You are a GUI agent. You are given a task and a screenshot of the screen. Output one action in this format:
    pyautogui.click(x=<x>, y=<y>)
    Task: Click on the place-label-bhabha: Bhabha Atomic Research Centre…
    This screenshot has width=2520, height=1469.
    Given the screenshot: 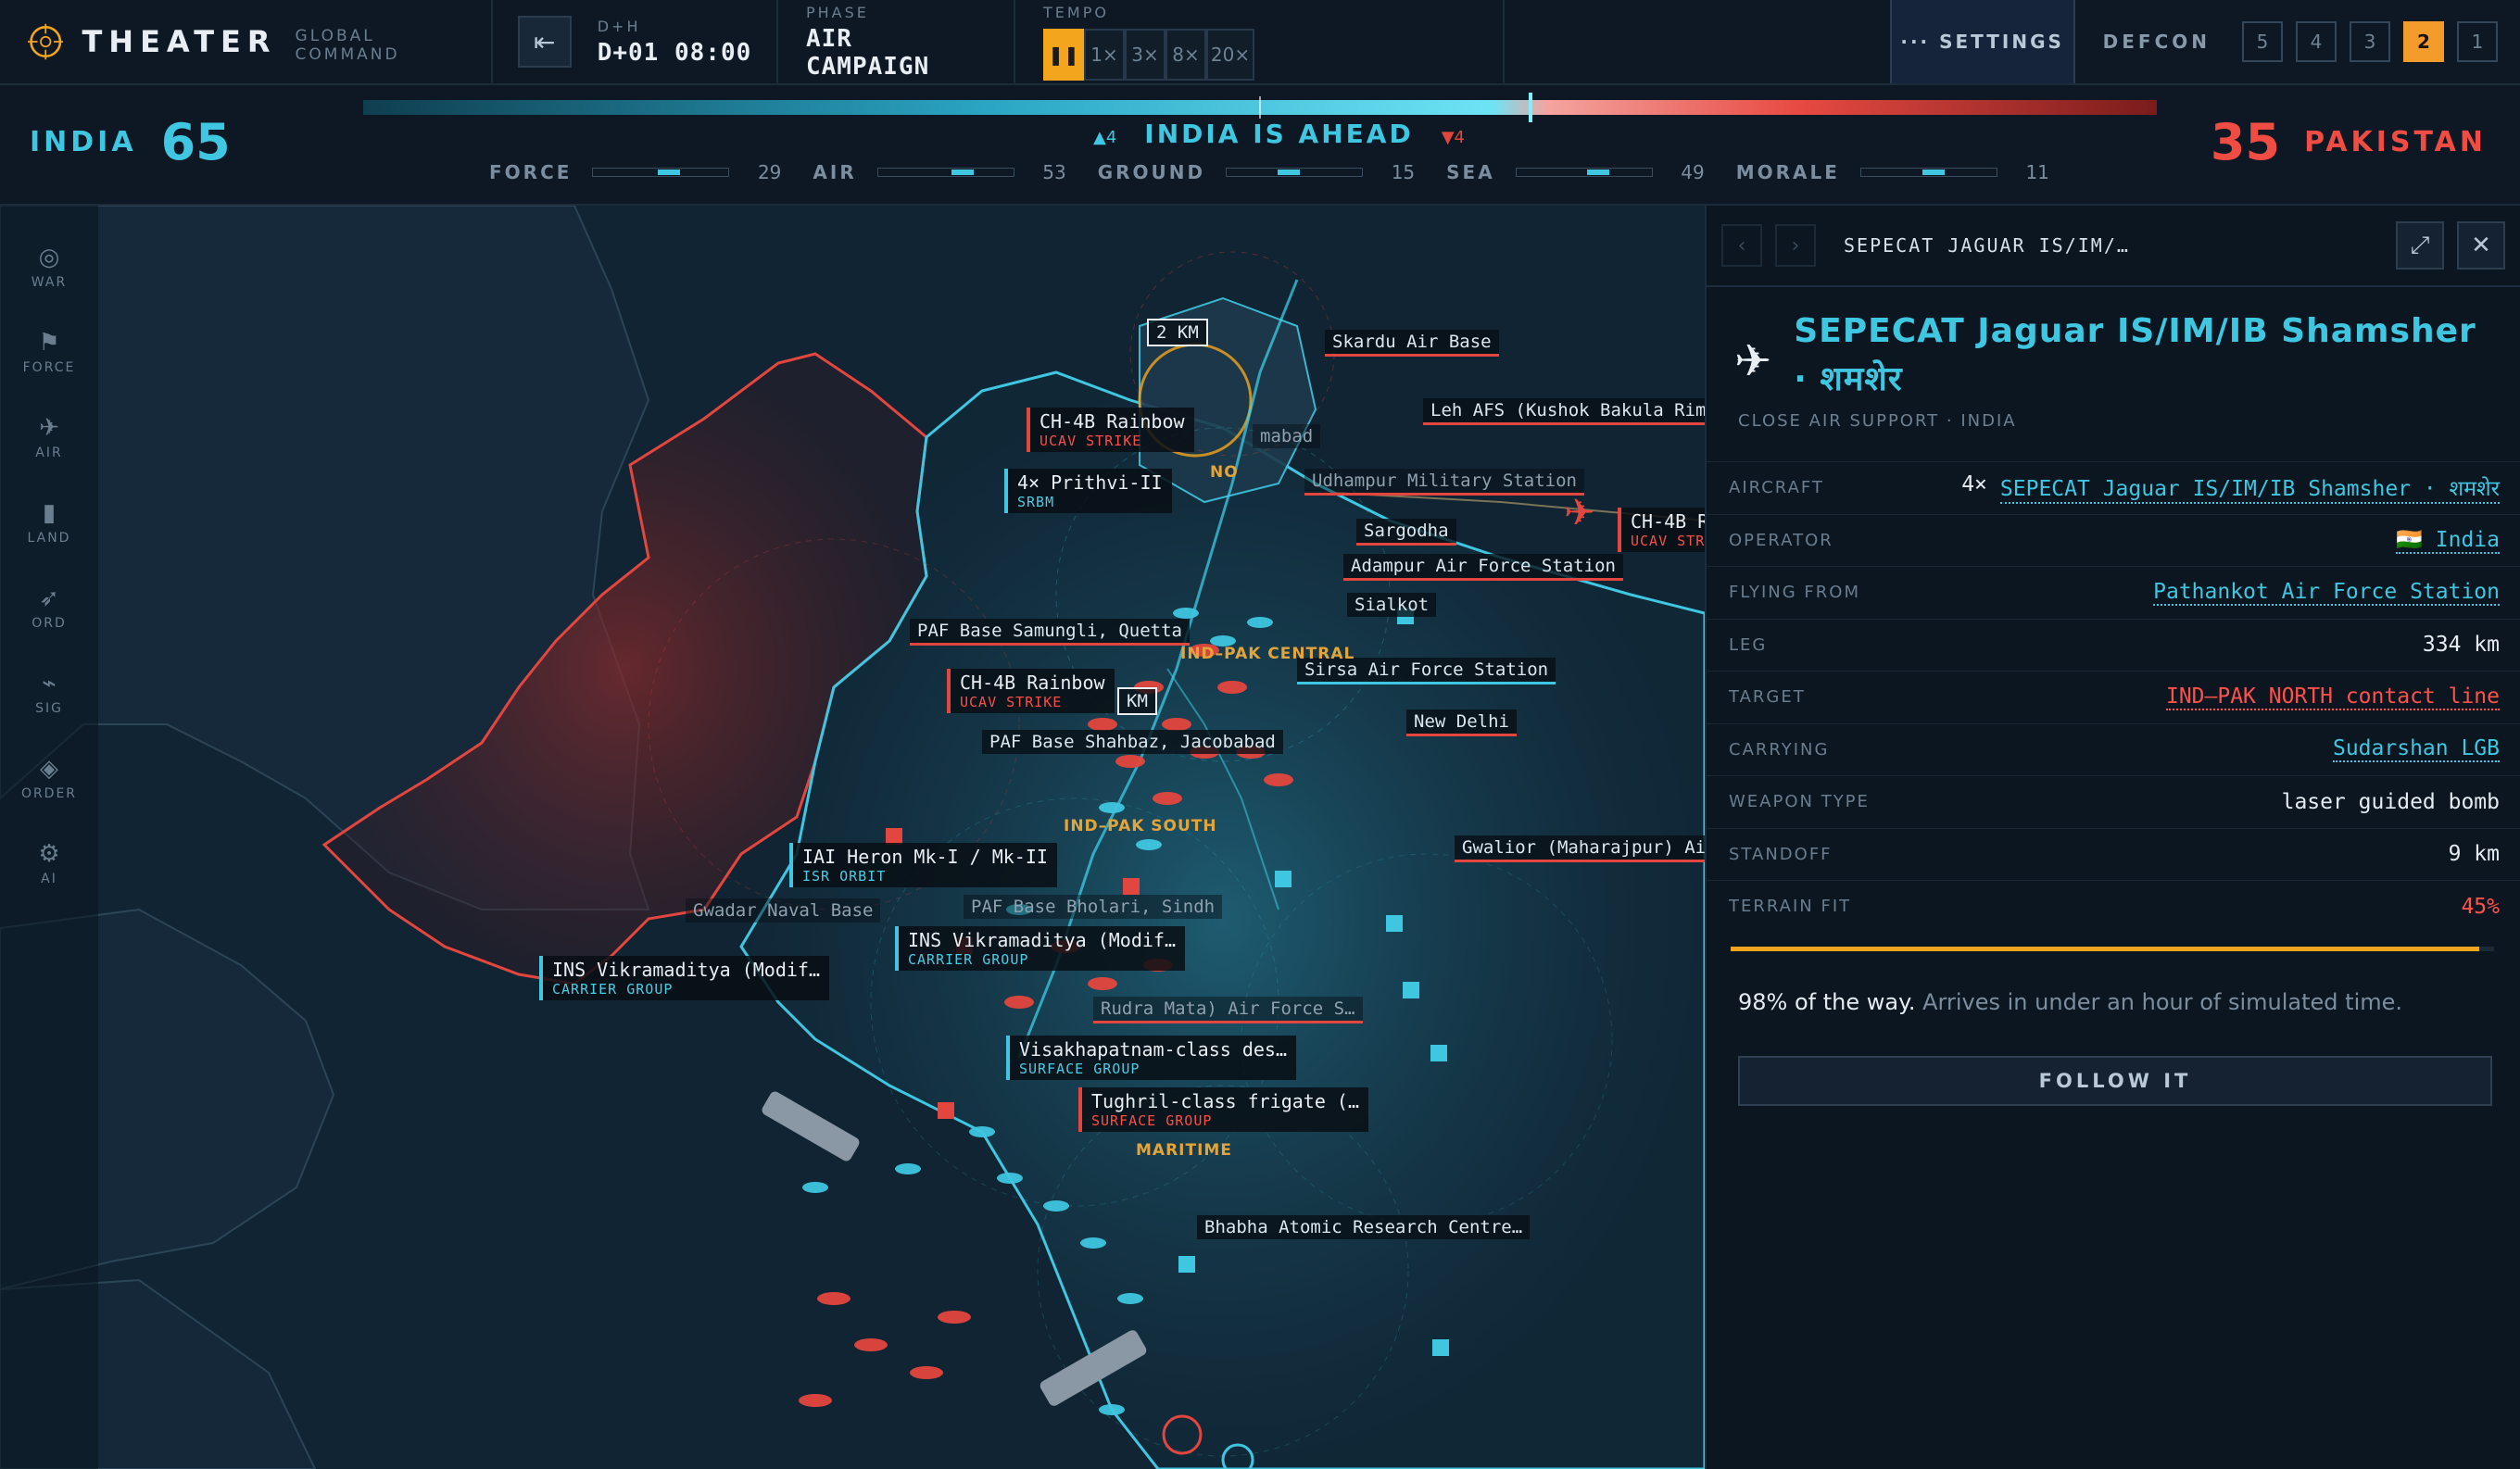 What is the action you would take?
    pyautogui.click(x=1364, y=1227)
    